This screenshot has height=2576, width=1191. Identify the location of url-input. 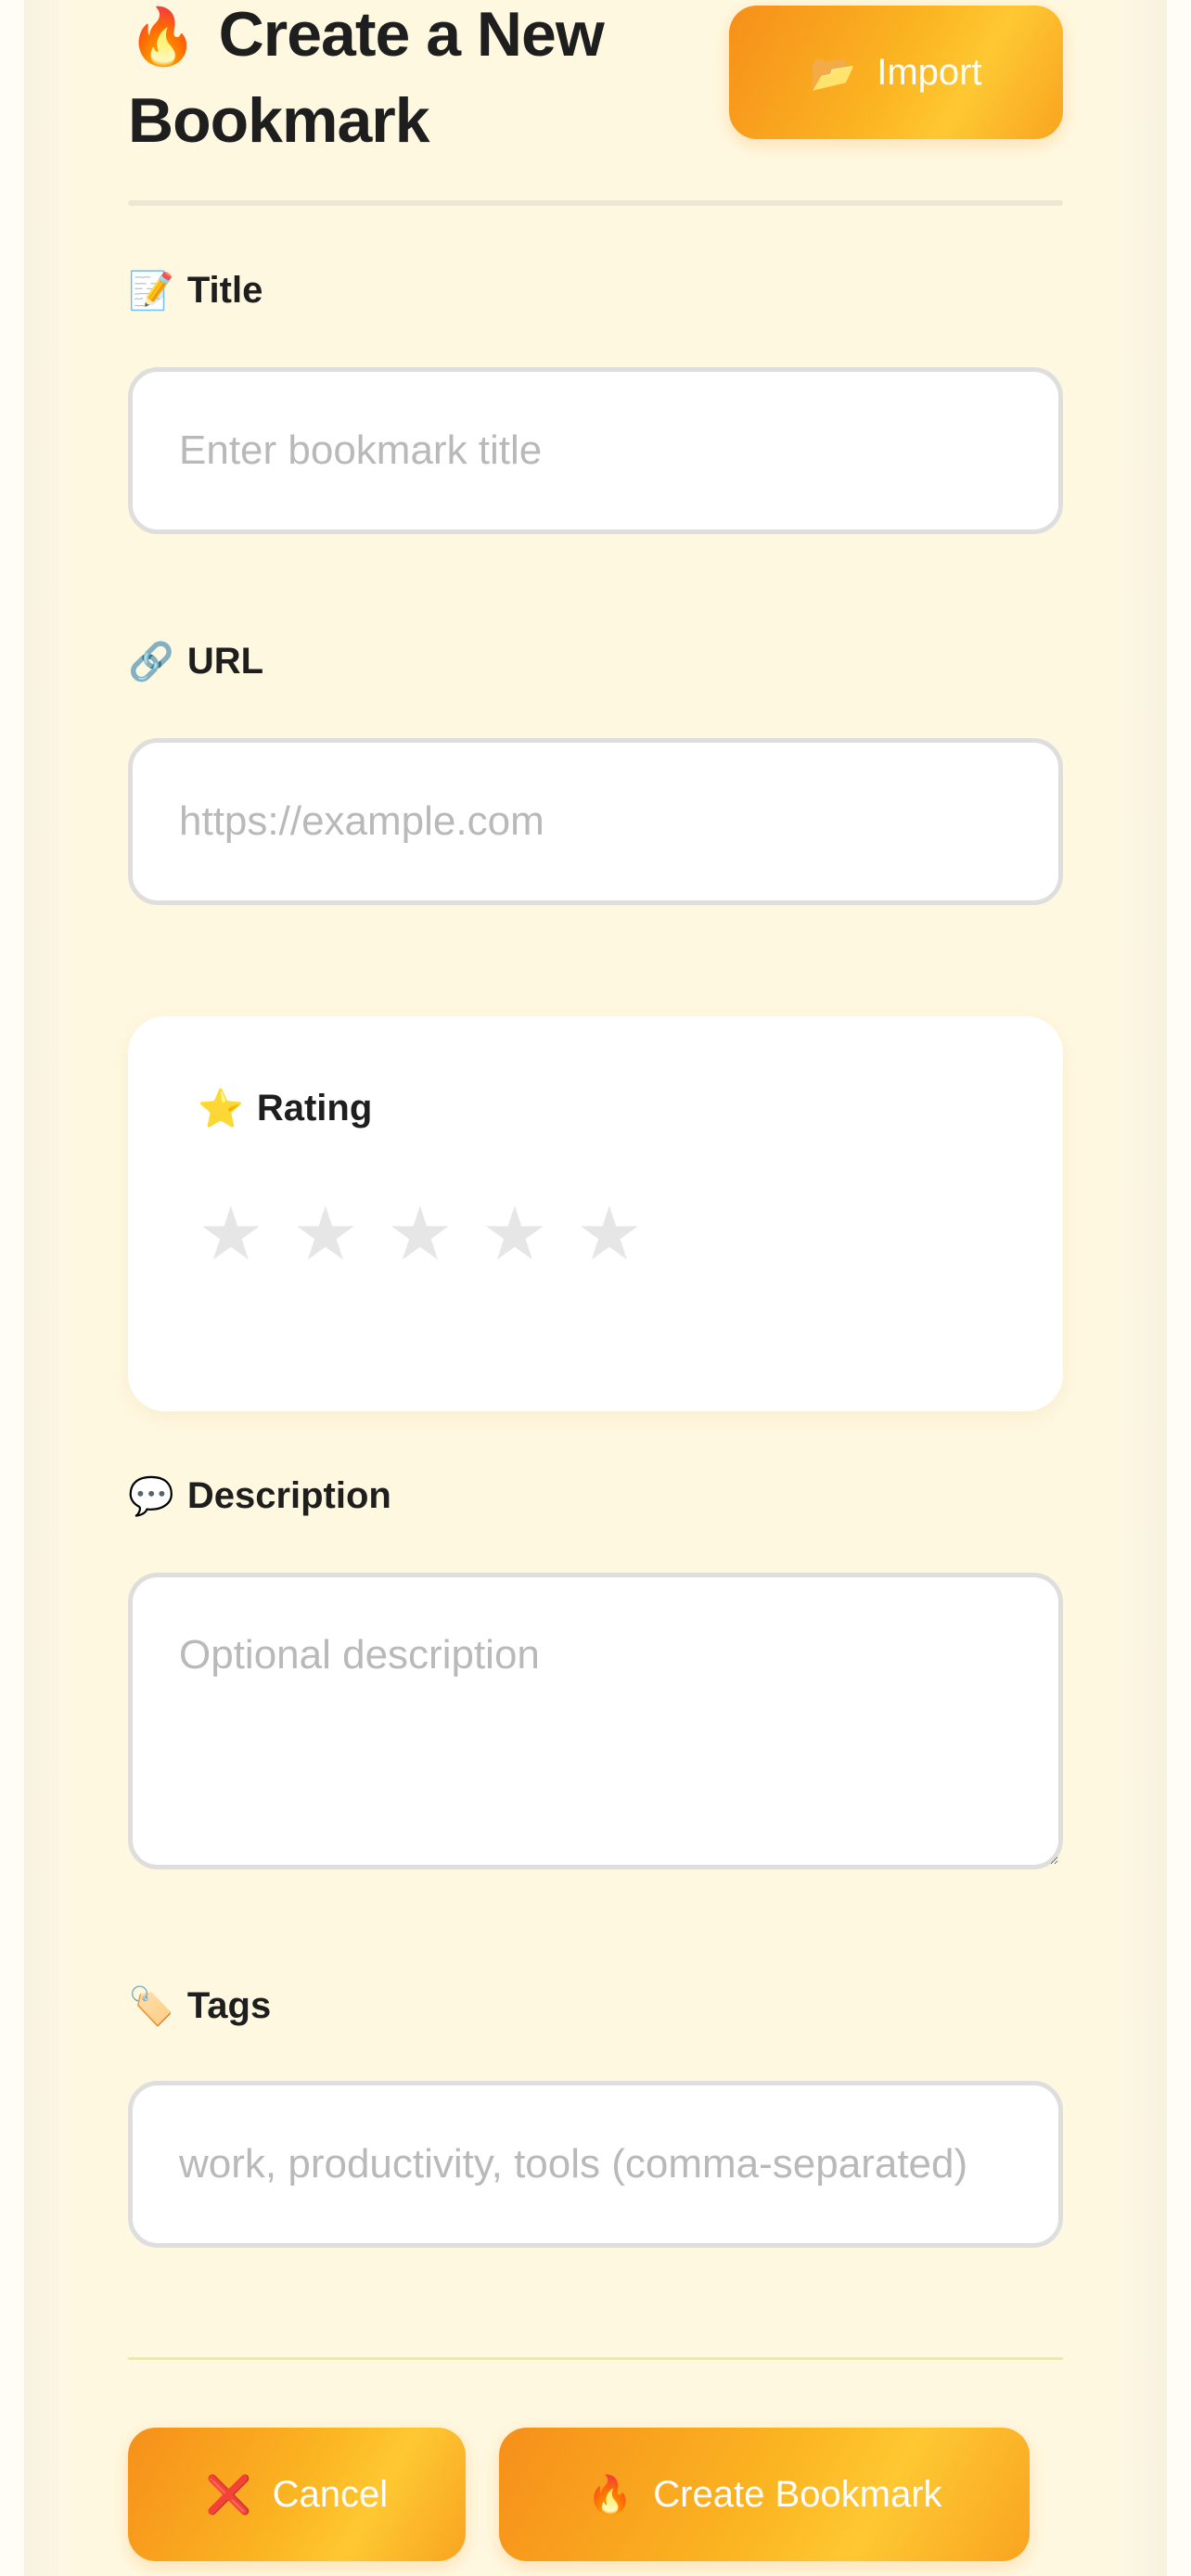
(595, 821).